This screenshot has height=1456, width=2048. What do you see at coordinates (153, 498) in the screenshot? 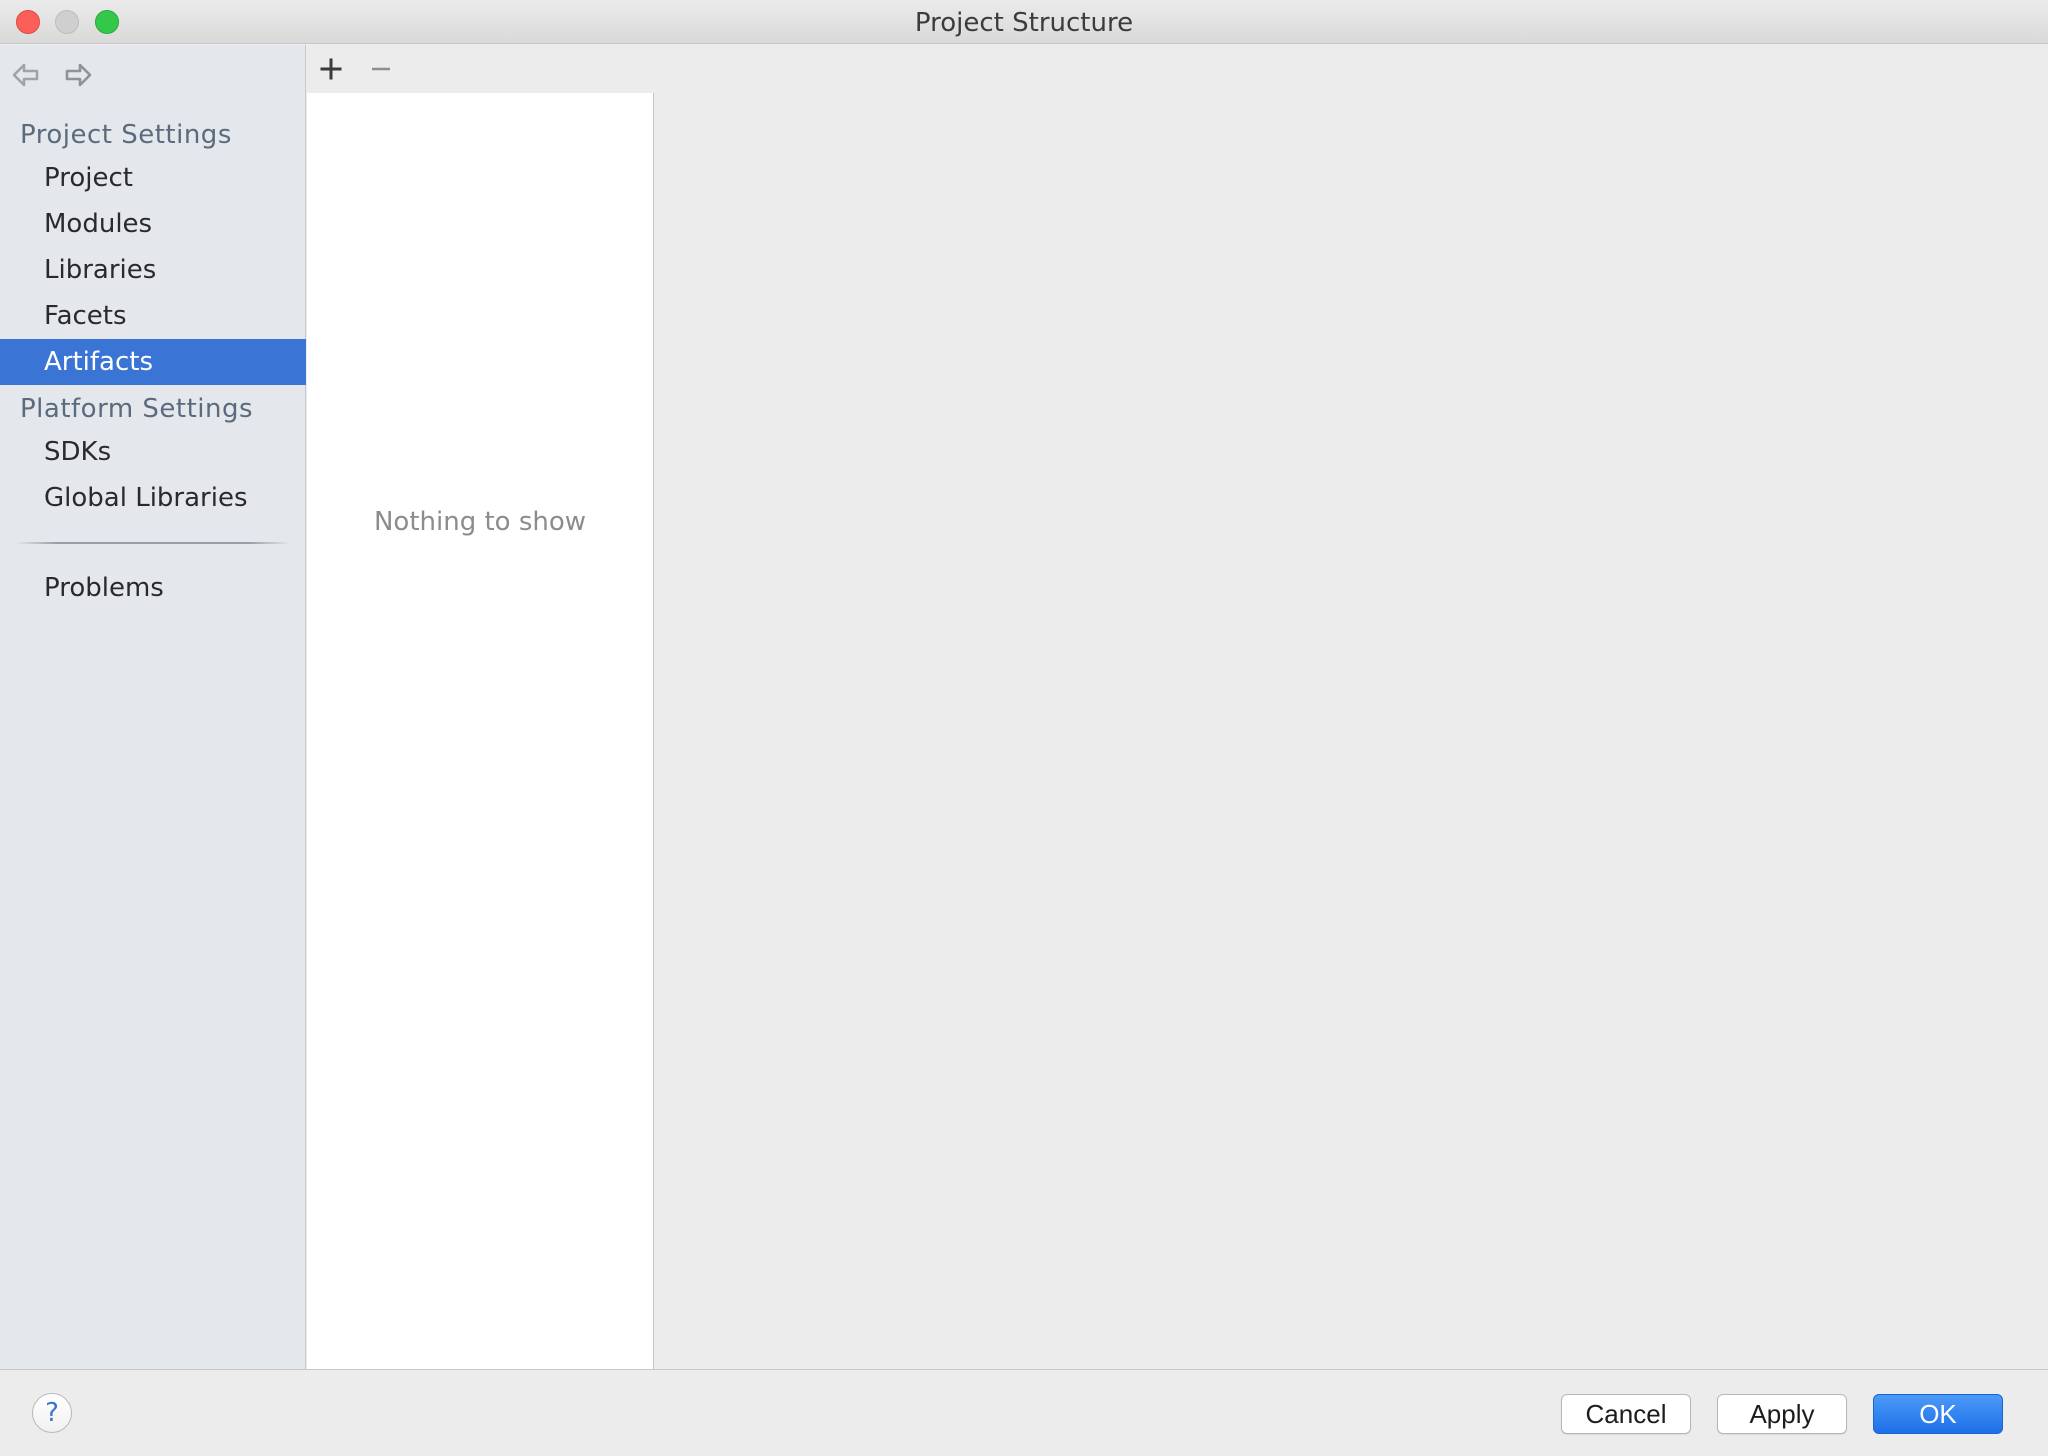
I see `sidebar-item-global-libraries: Global Libraries` at bounding box center [153, 498].